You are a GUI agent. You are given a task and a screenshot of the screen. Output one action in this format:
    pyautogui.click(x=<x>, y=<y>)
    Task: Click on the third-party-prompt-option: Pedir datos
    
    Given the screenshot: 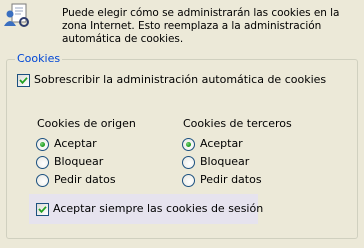 What is the action you would take?
    pyautogui.click(x=222, y=180)
    